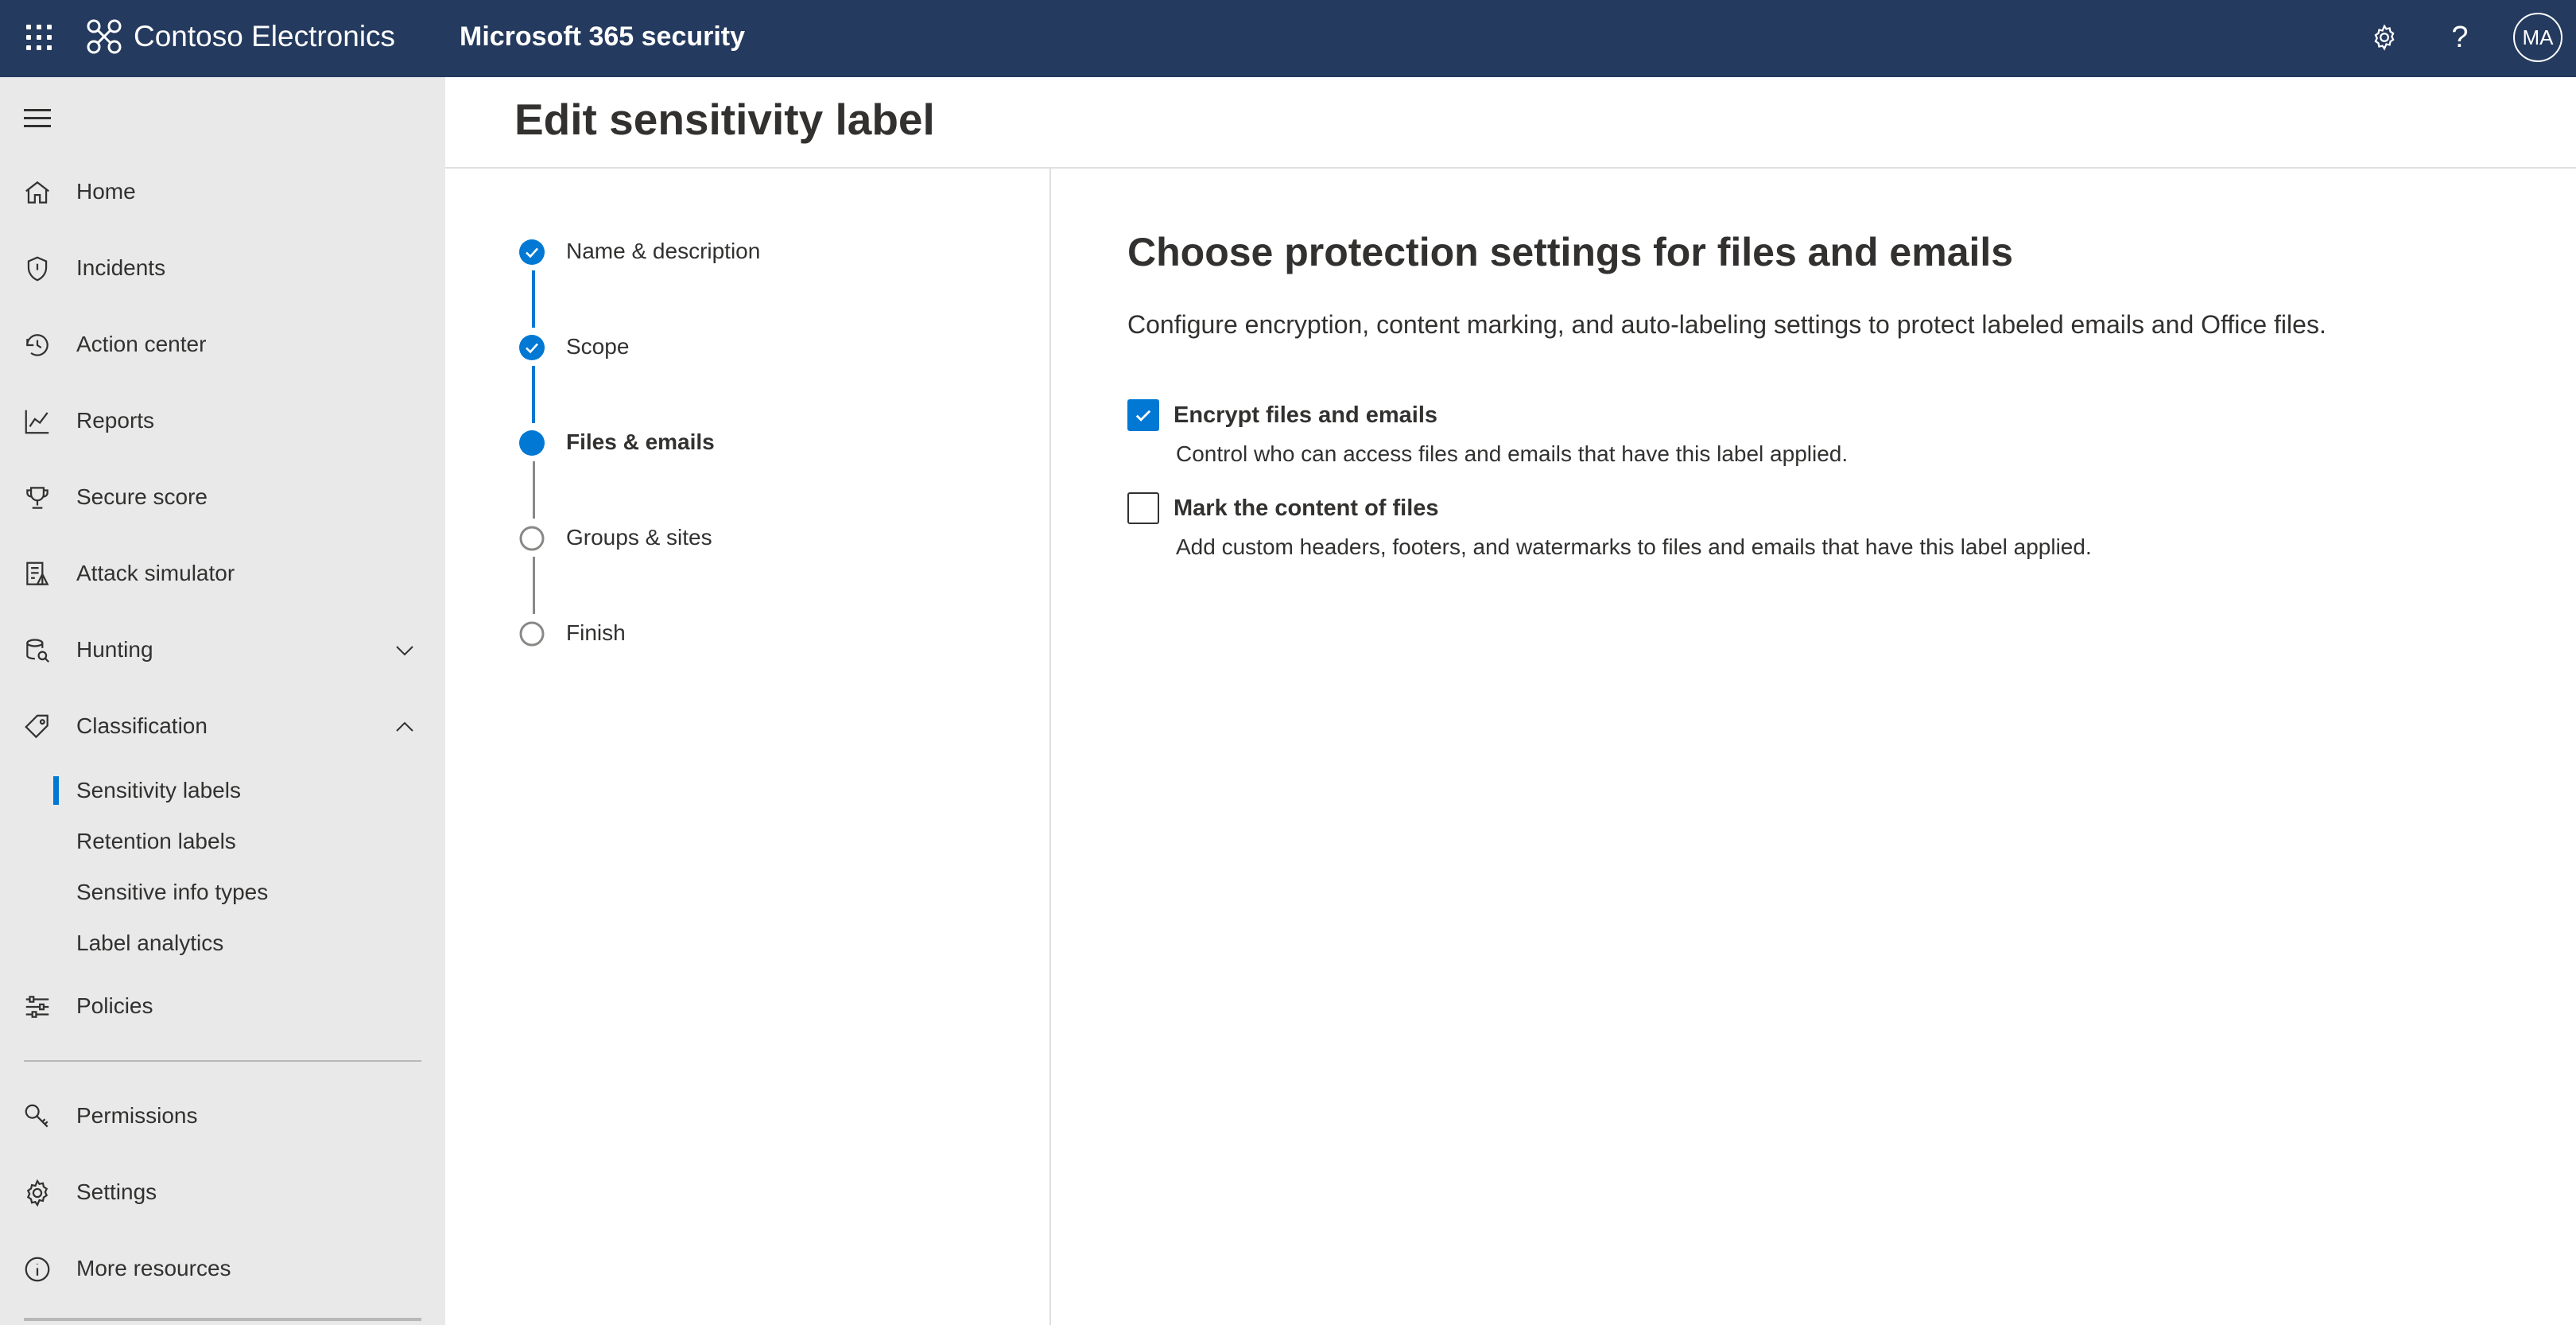 The width and height of the screenshot is (2576, 1325). I want to click on brand-name: Contoso Electronics, so click(265, 36).